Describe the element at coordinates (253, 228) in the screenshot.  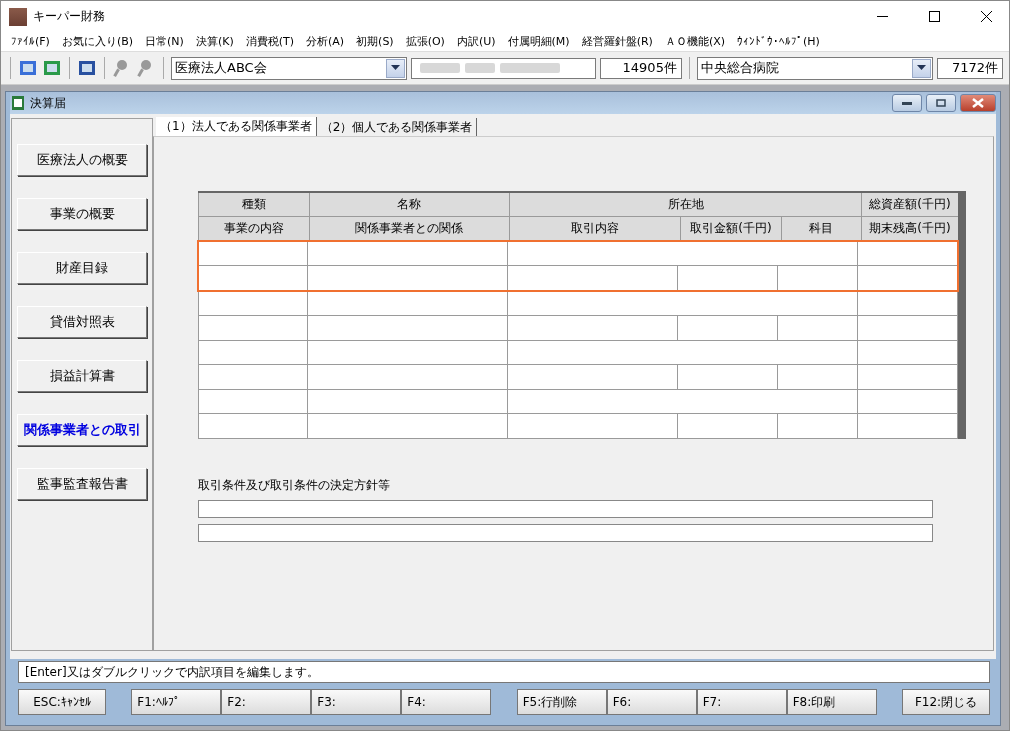
I see `column-header: 事業の内容` at that location.